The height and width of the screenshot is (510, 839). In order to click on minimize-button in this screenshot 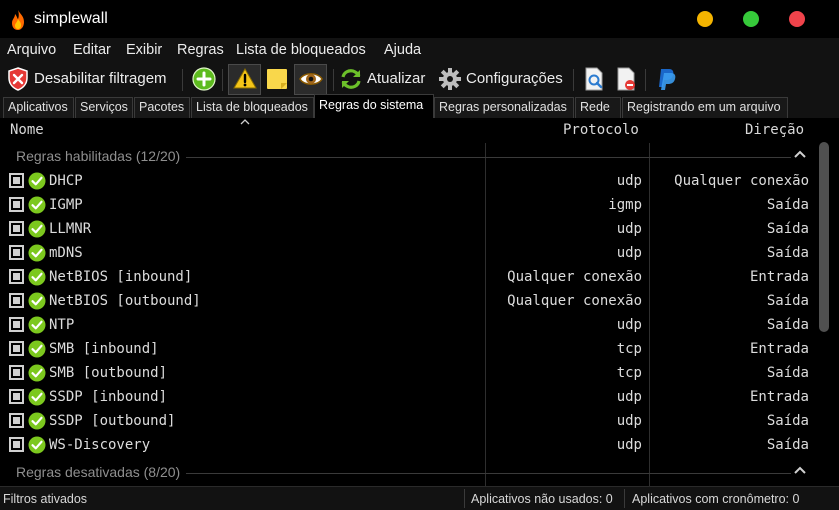, I will do `click(705, 19)`.